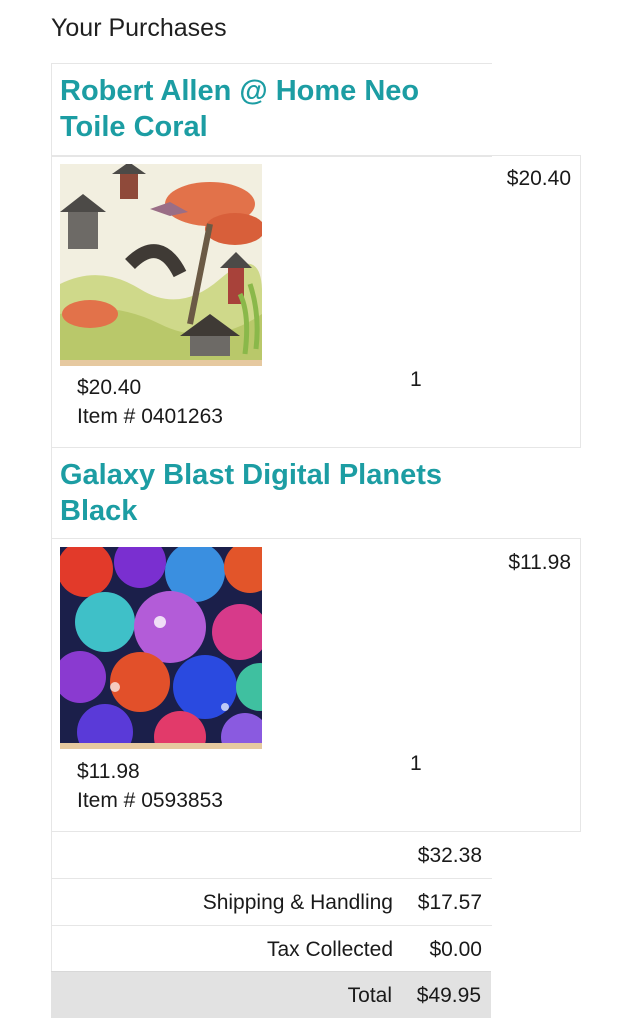  What do you see at coordinates (270, 109) in the screenshot?
I see `item-title: Robert Allen @ Home Neo Toile Coral` at bounding box center [270, 109].